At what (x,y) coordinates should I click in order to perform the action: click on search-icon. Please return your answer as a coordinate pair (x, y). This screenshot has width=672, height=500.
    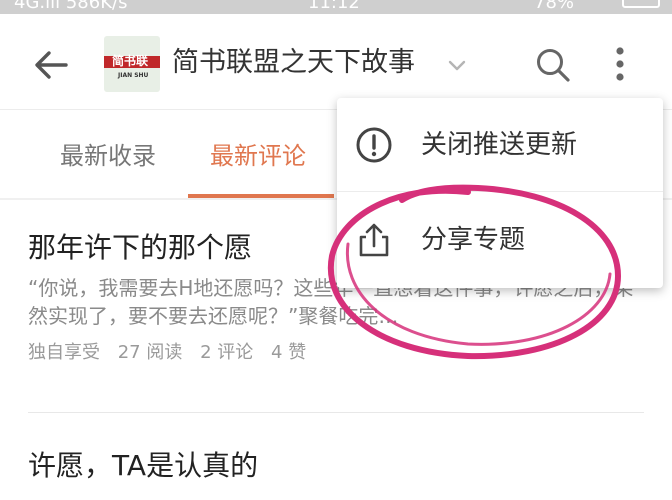
    Looking at the image, I should click on (553, 65).